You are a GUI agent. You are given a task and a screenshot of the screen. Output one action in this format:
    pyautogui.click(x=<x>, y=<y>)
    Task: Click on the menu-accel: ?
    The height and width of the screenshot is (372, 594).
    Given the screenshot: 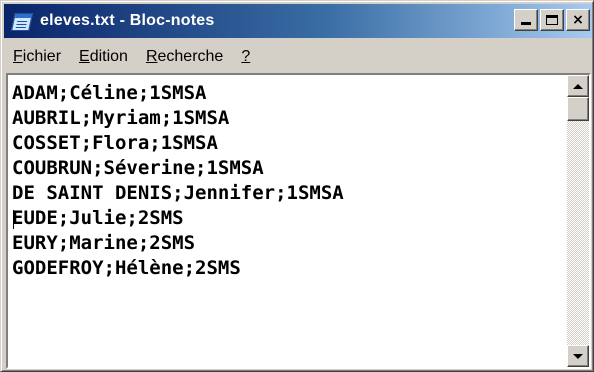 What is the action you would take?
    pyautogui.click(x=246, y=56)
    